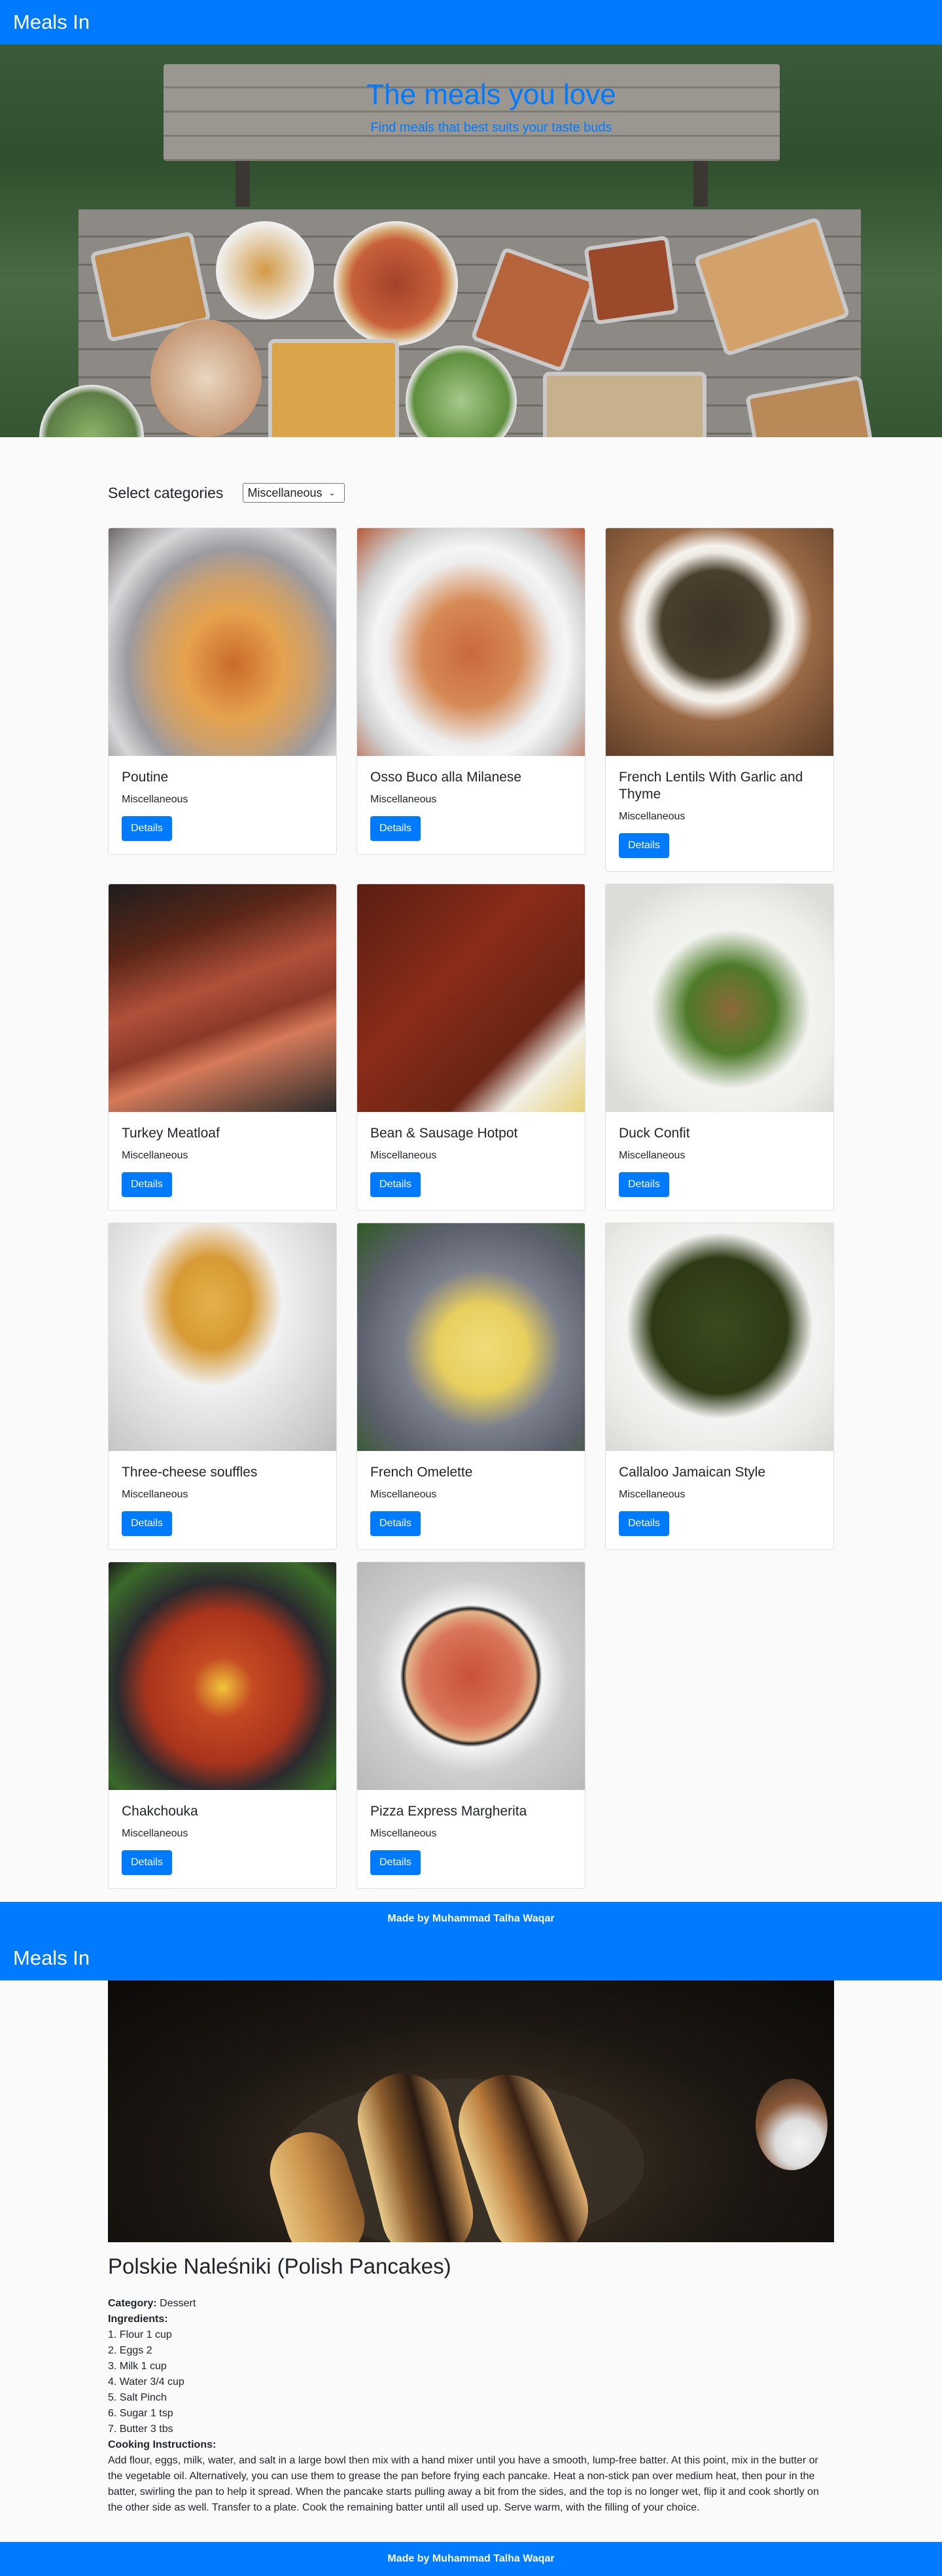 Image resolution: width=942 pixels, height=2576 pixels. Describe the element at coordinates (654, 1133) in the screenshot. I see `meal-title: Duck Confit` at that location.